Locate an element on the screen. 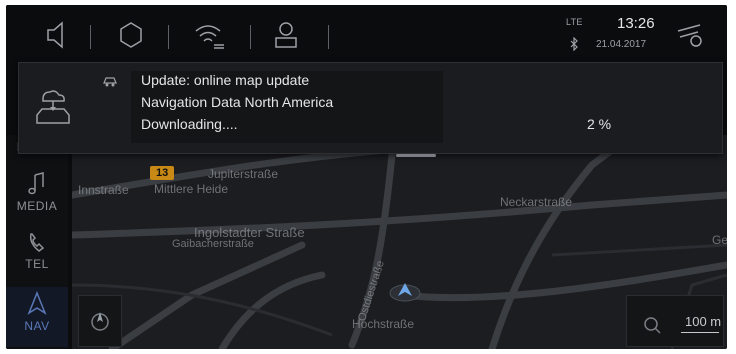 This screenshot has width=736, height=354. side-menu: RADIO MEDIA TEL NAV is located at coordinates (37, 242).